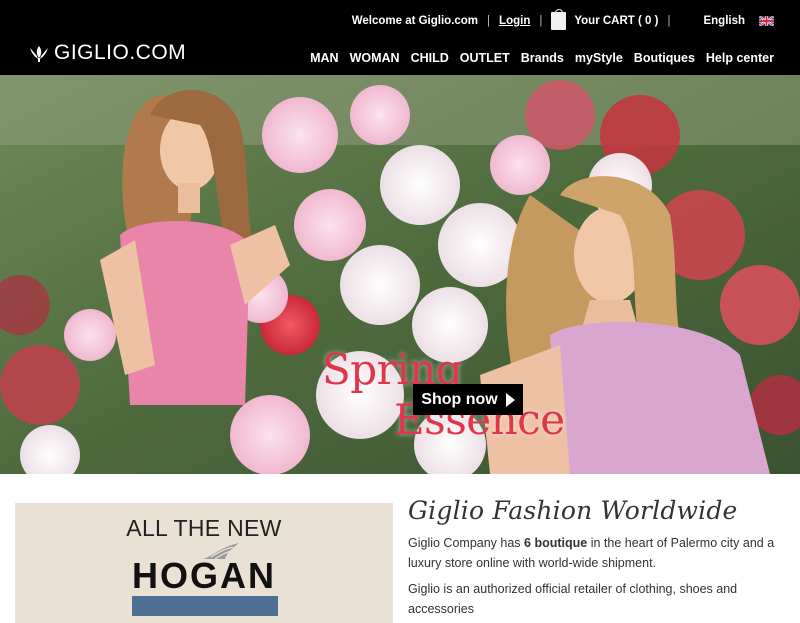 Image resolution: width=800 pixels, height=623 pixels. Describe the element at coordinates (466, 543) in the screenshot. I see `about-p1-text: Giglio Company has` at that location.